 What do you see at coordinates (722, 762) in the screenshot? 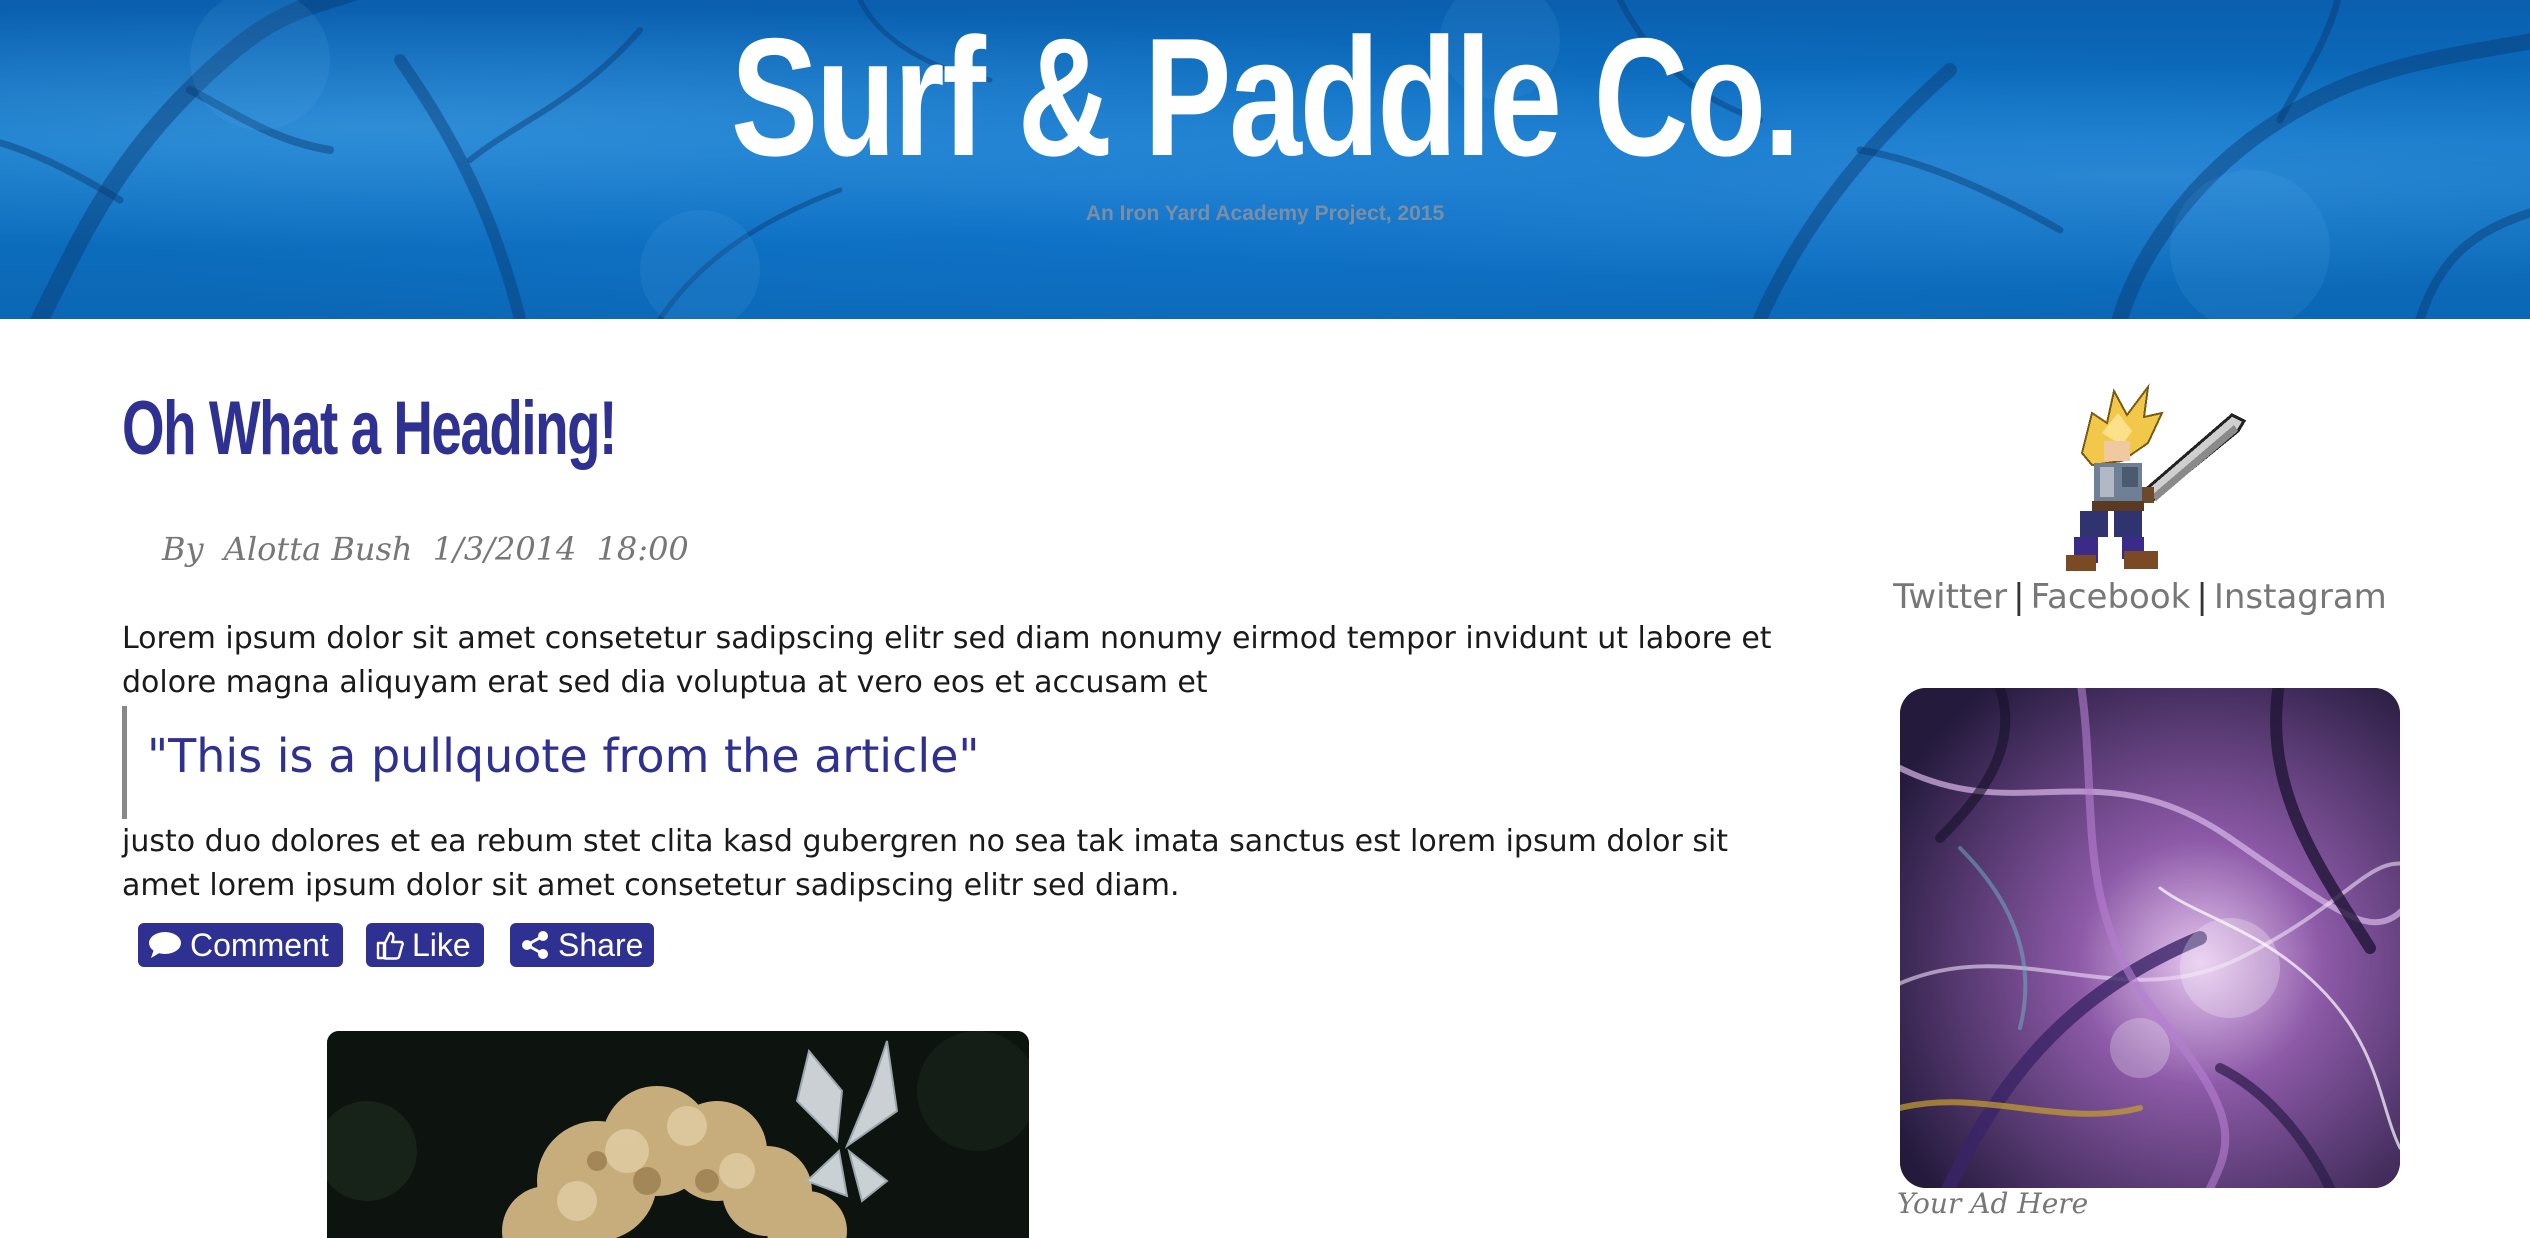
I see `article-pullquote: "This is a pullquote from the article"` at bounding box center [722, 762].